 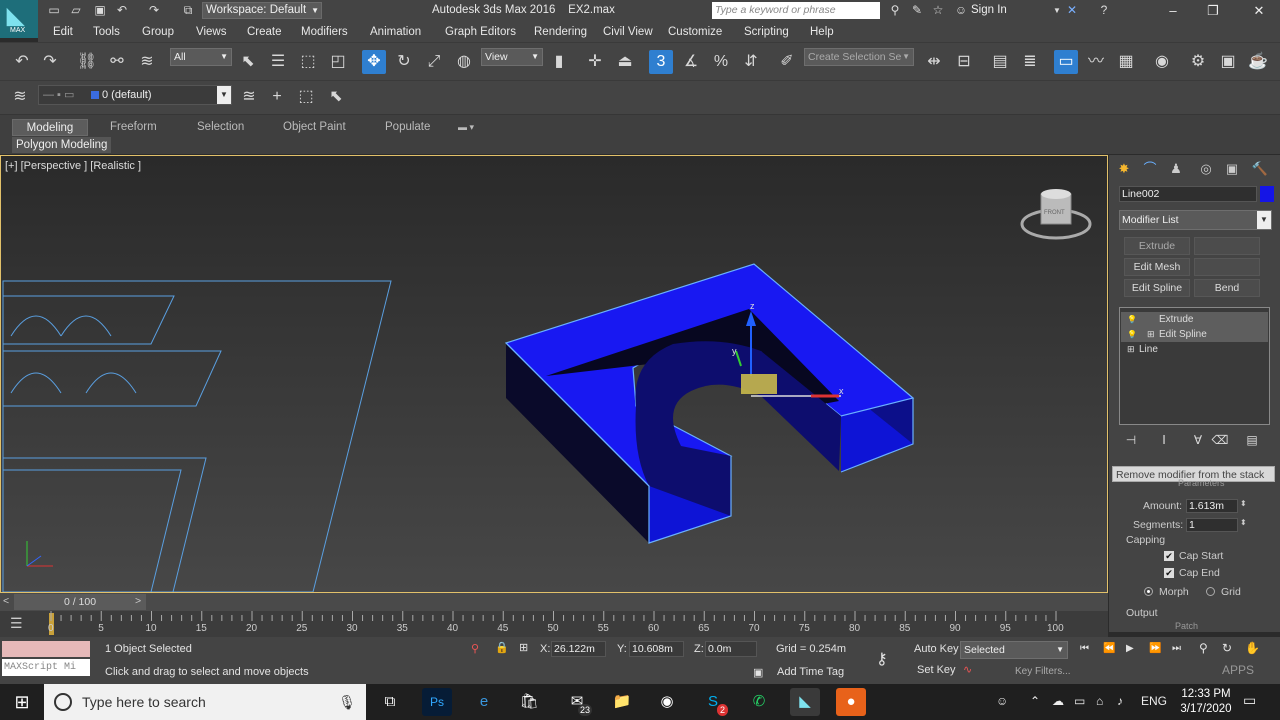 I want to click on object-name-field: Line002, so click(x=1188, y=194).